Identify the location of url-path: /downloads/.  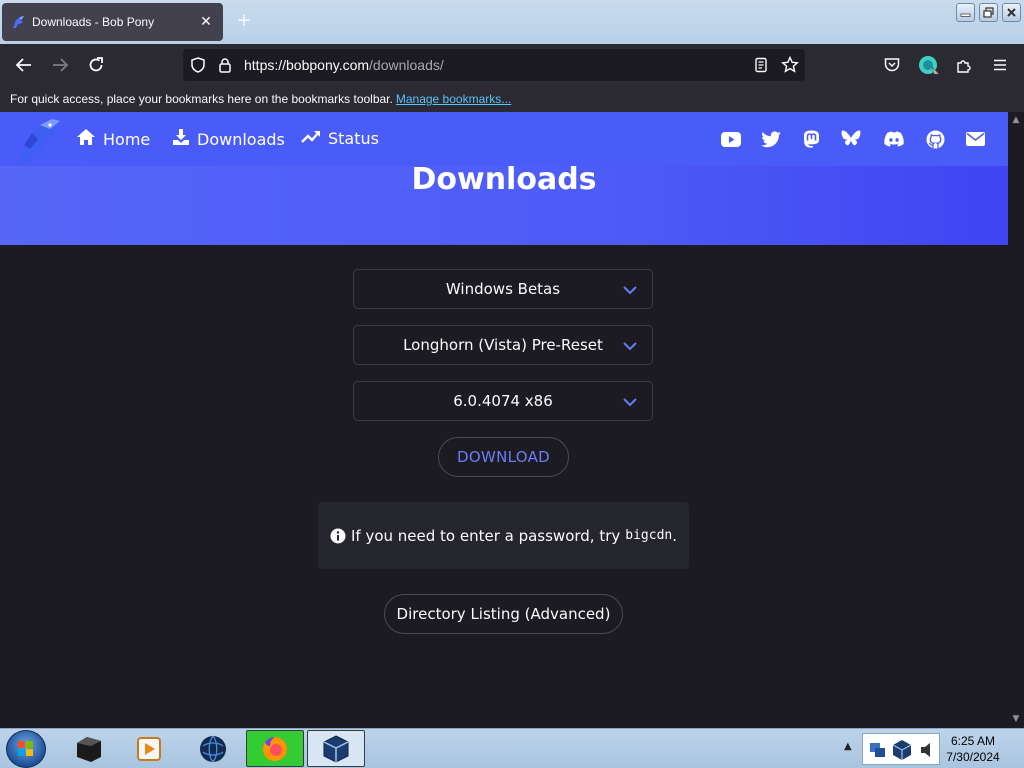
(406, 65).